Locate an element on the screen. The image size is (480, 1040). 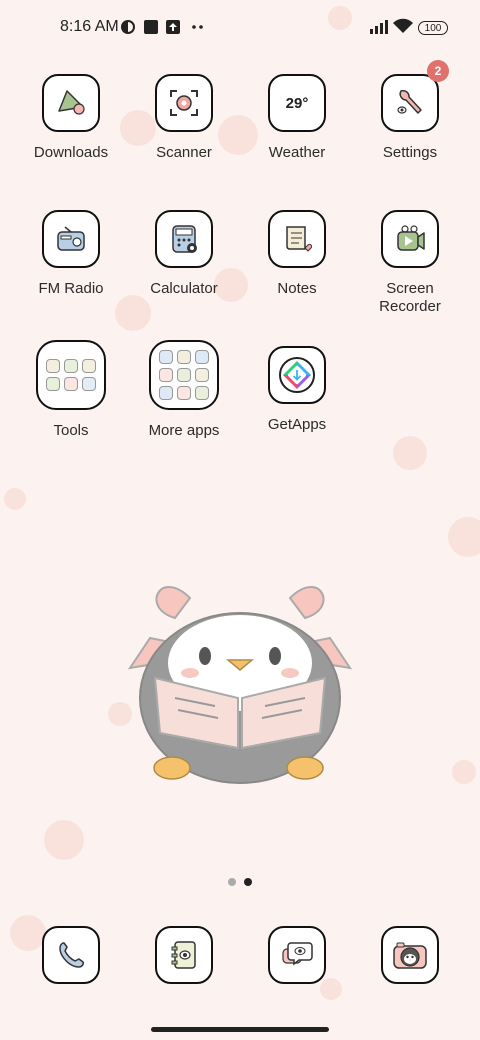
app-screen-recorder: Screen Recorder is located at coordinates (410, 263).